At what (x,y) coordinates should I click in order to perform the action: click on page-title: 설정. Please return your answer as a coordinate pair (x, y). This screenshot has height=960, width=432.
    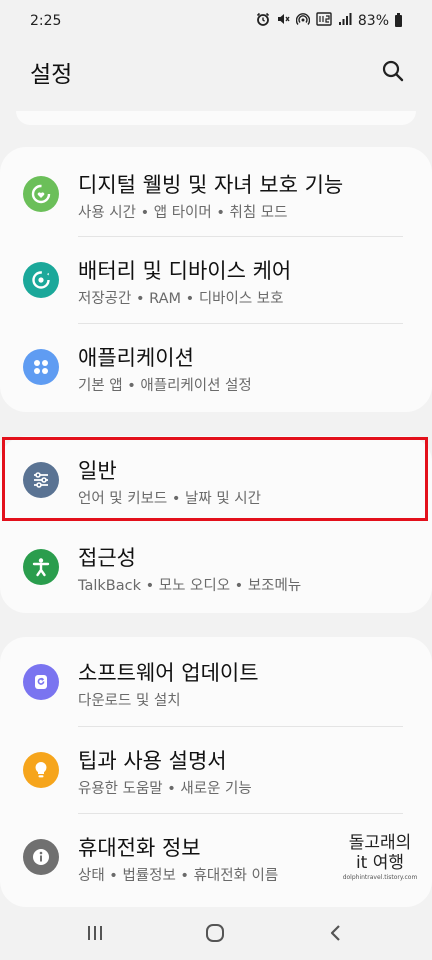
    Looking at the image, I should click on (51, 75).